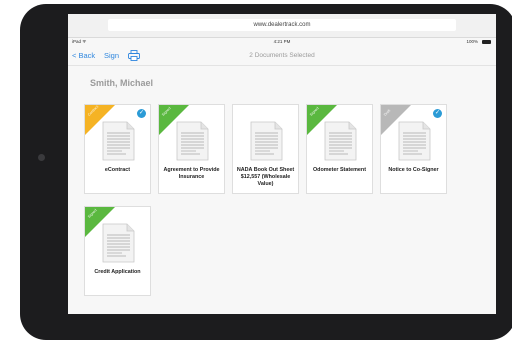  I want to click on customer-name: Smith, Michael, so click(122, 83).